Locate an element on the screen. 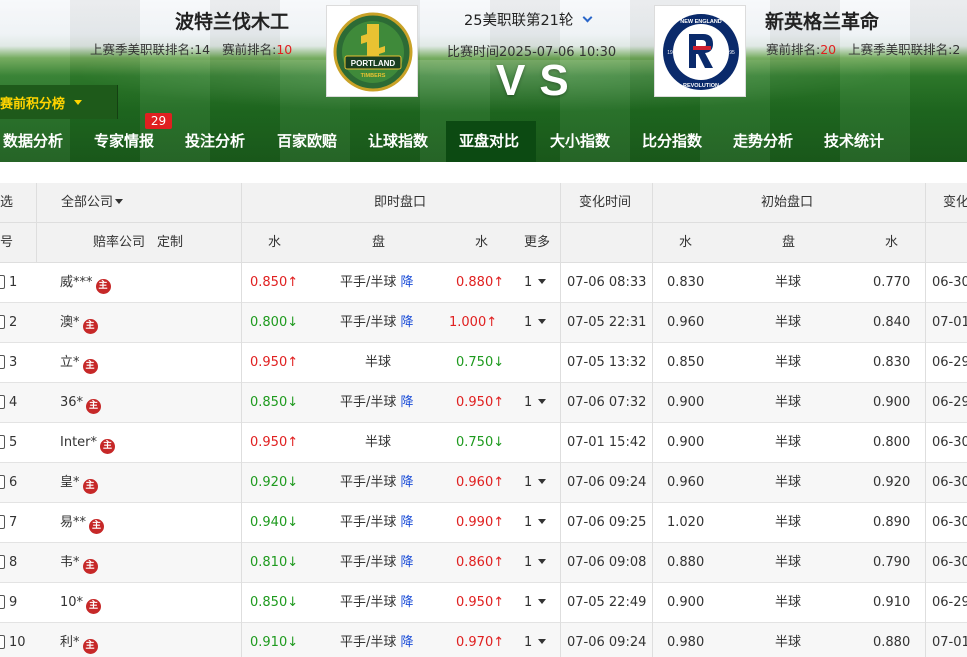 This screenshot has height=657, width=967. change-time: 07-06 09:24 is located at coordinates (607, 482).